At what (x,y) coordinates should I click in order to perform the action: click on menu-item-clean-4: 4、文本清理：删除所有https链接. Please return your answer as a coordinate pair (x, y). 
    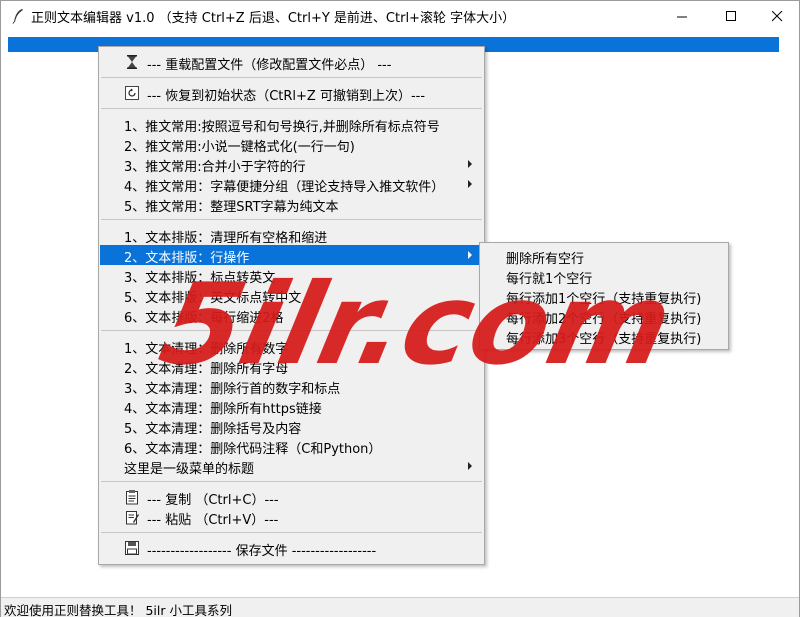
    Looking at the image, I should click on (291, 406).